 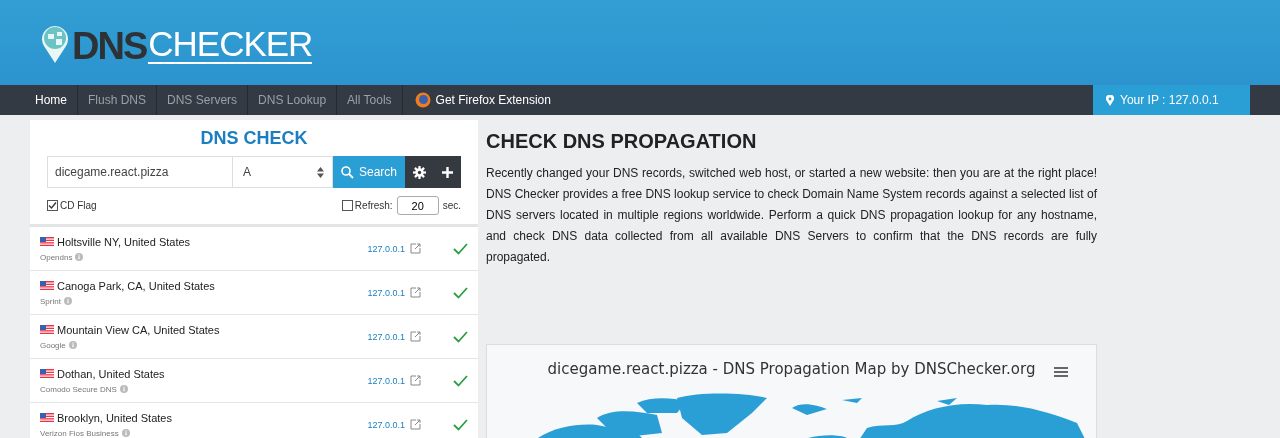 What do you see at coordinates (50, 301) in the screenshot?
I see `provider-text: Sprint` at bounding box center [50, 301].